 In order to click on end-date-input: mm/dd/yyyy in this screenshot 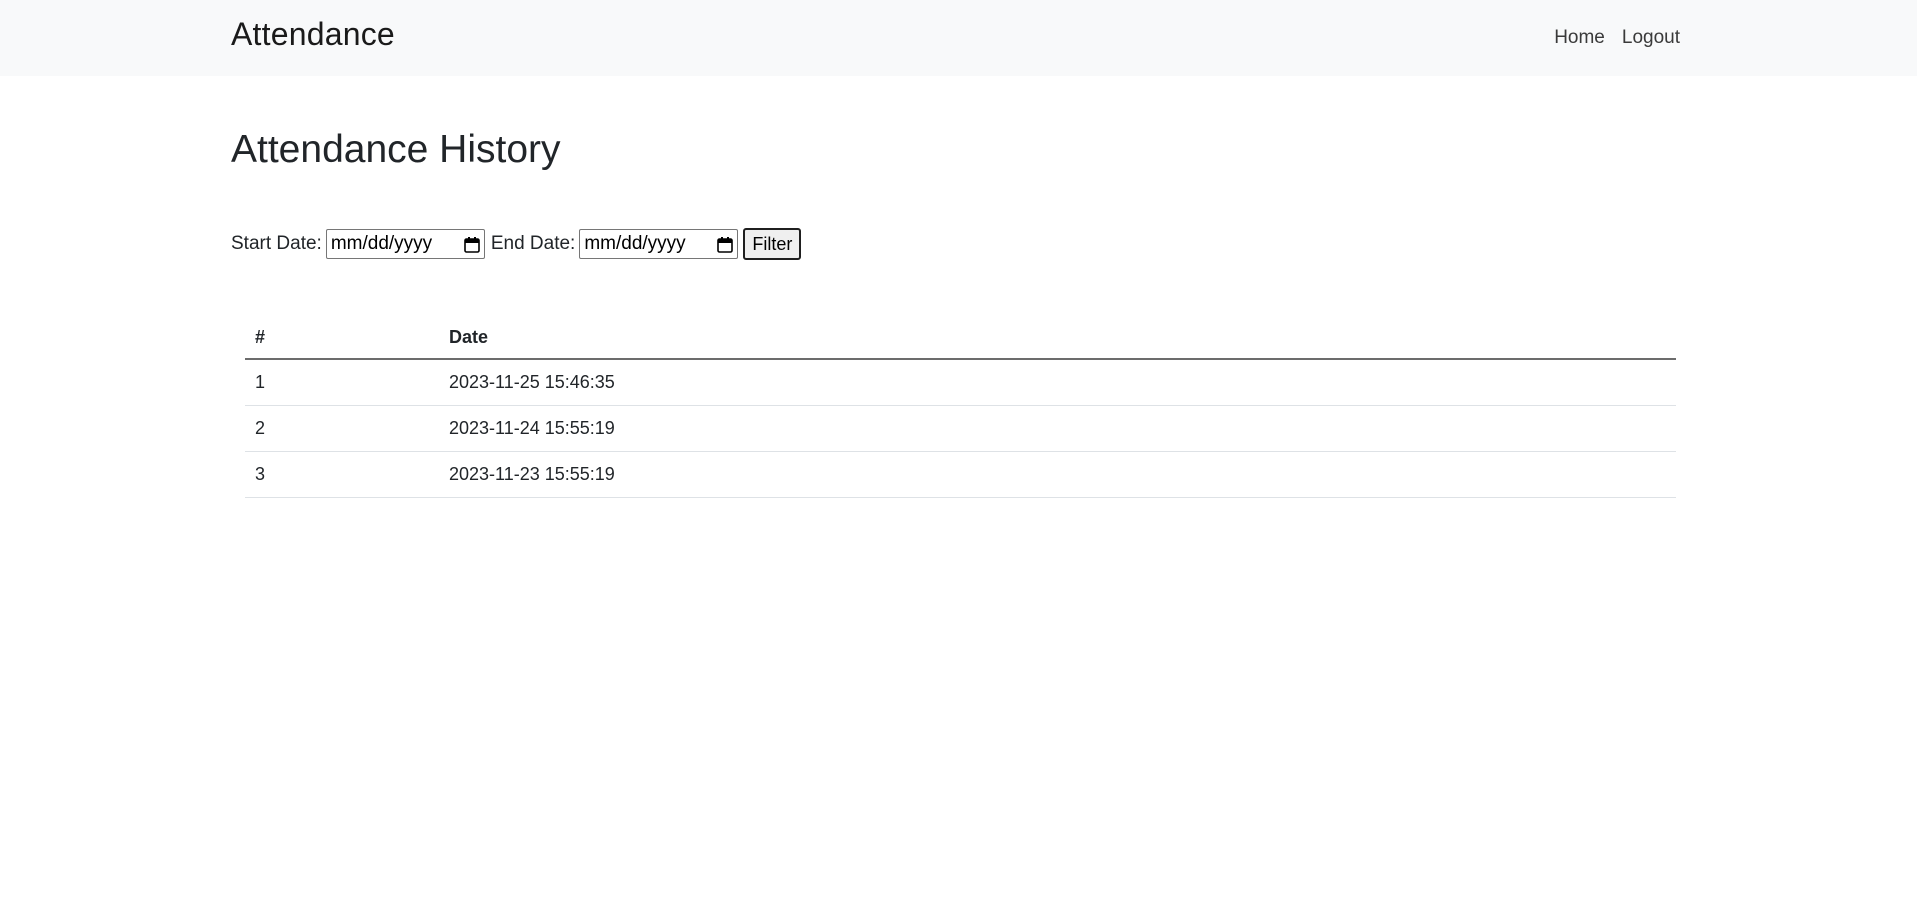, I will do `click(659, 244)`.